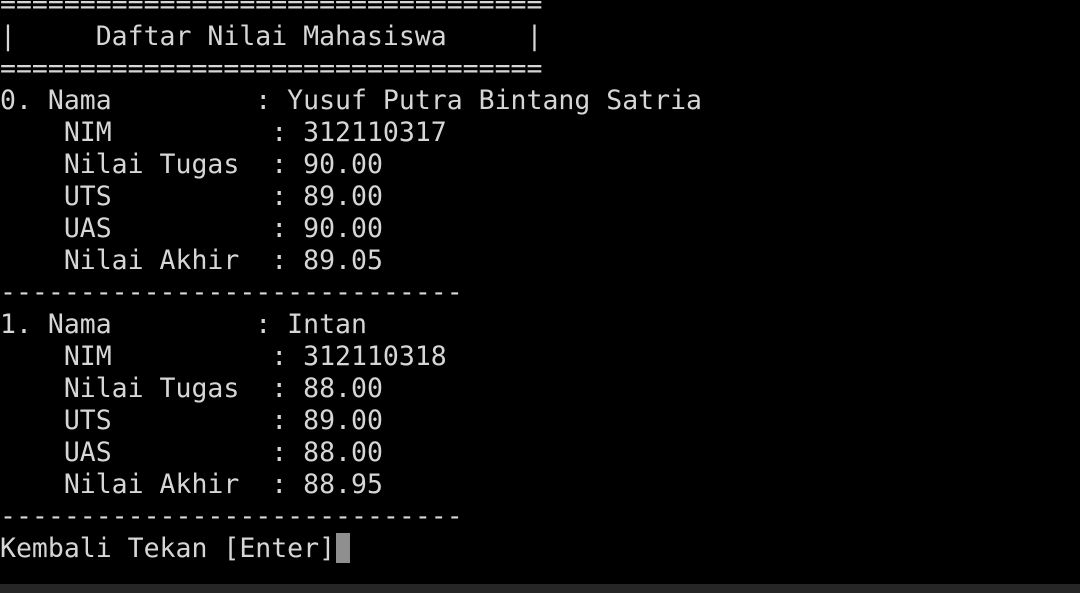  What do you see at coordinates (351, 100) in the screenshot?
I see `student-0-name: 0. Nama : Yusuf Putra Bintang Satria` at bounding box center [351, 100].